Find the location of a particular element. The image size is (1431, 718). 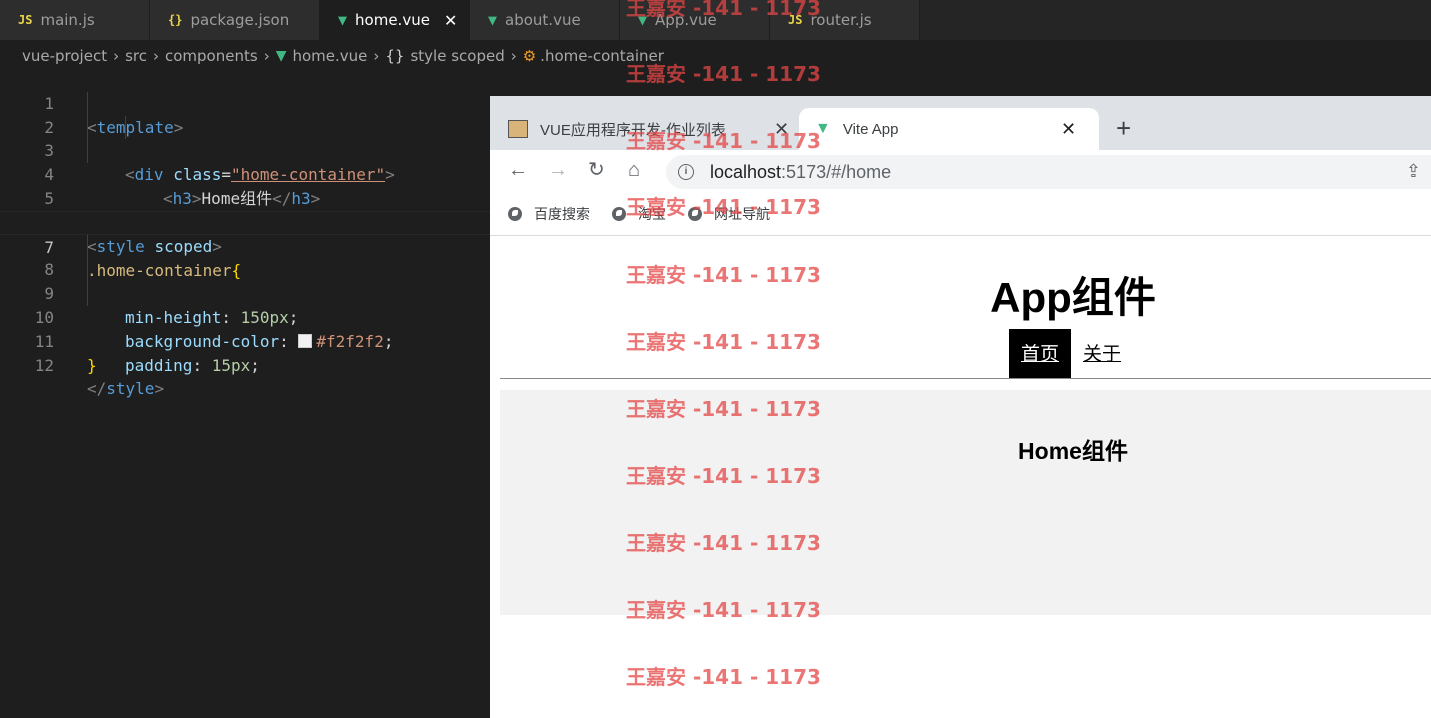

browser-tab-title: VUE应用程序开发-作业列表 is located at coordinates (633, 130).